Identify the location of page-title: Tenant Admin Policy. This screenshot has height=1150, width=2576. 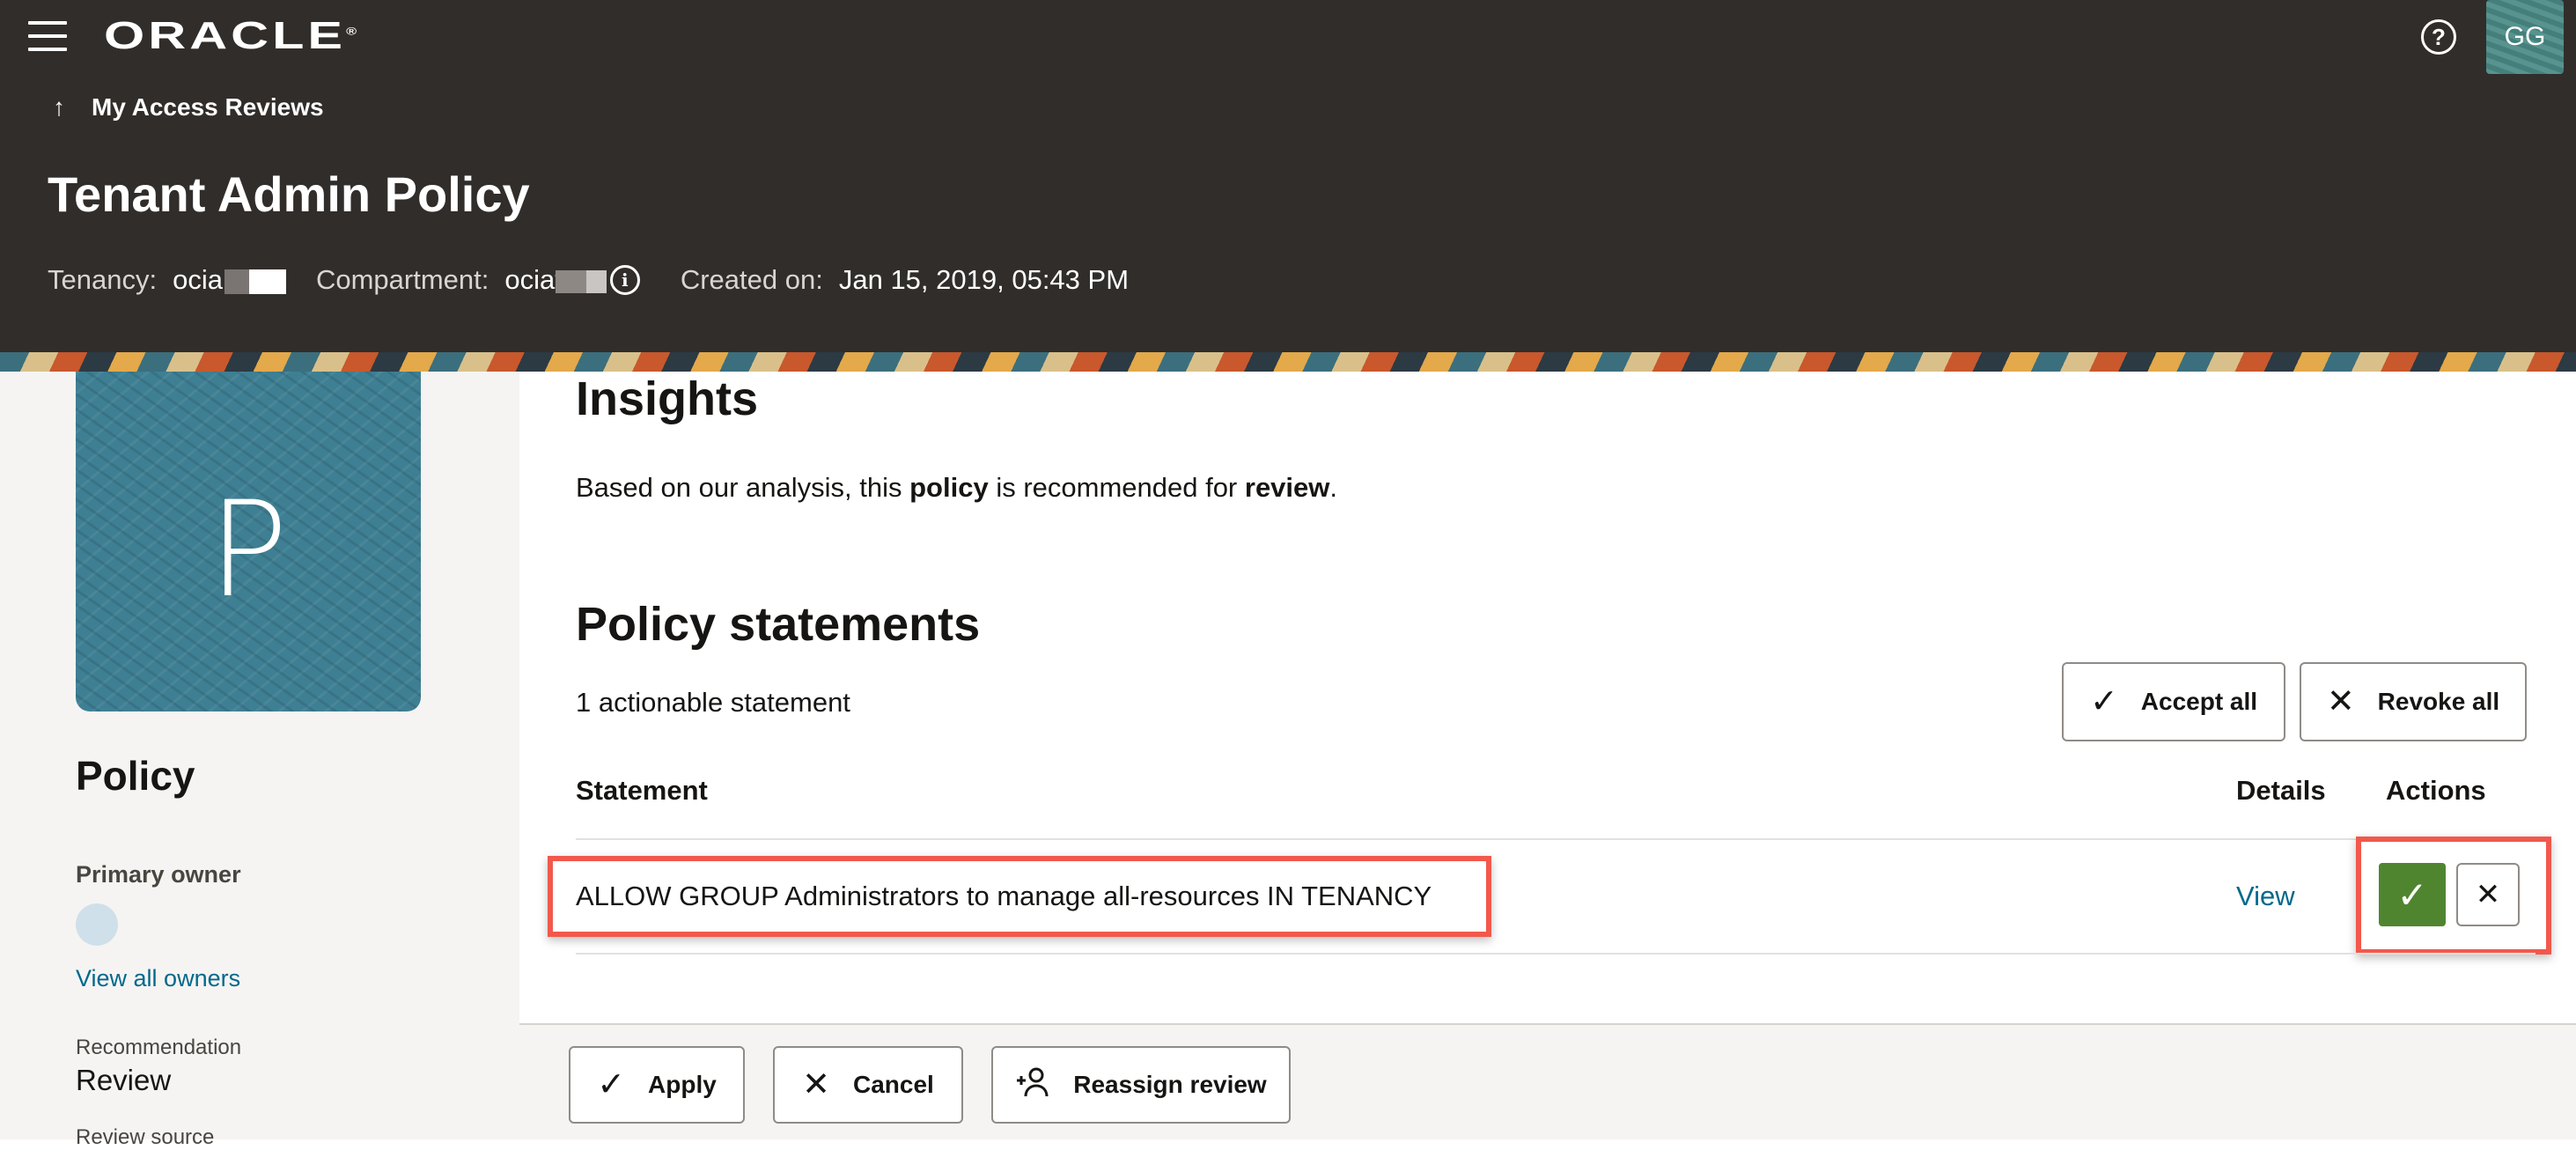
(289, 194).